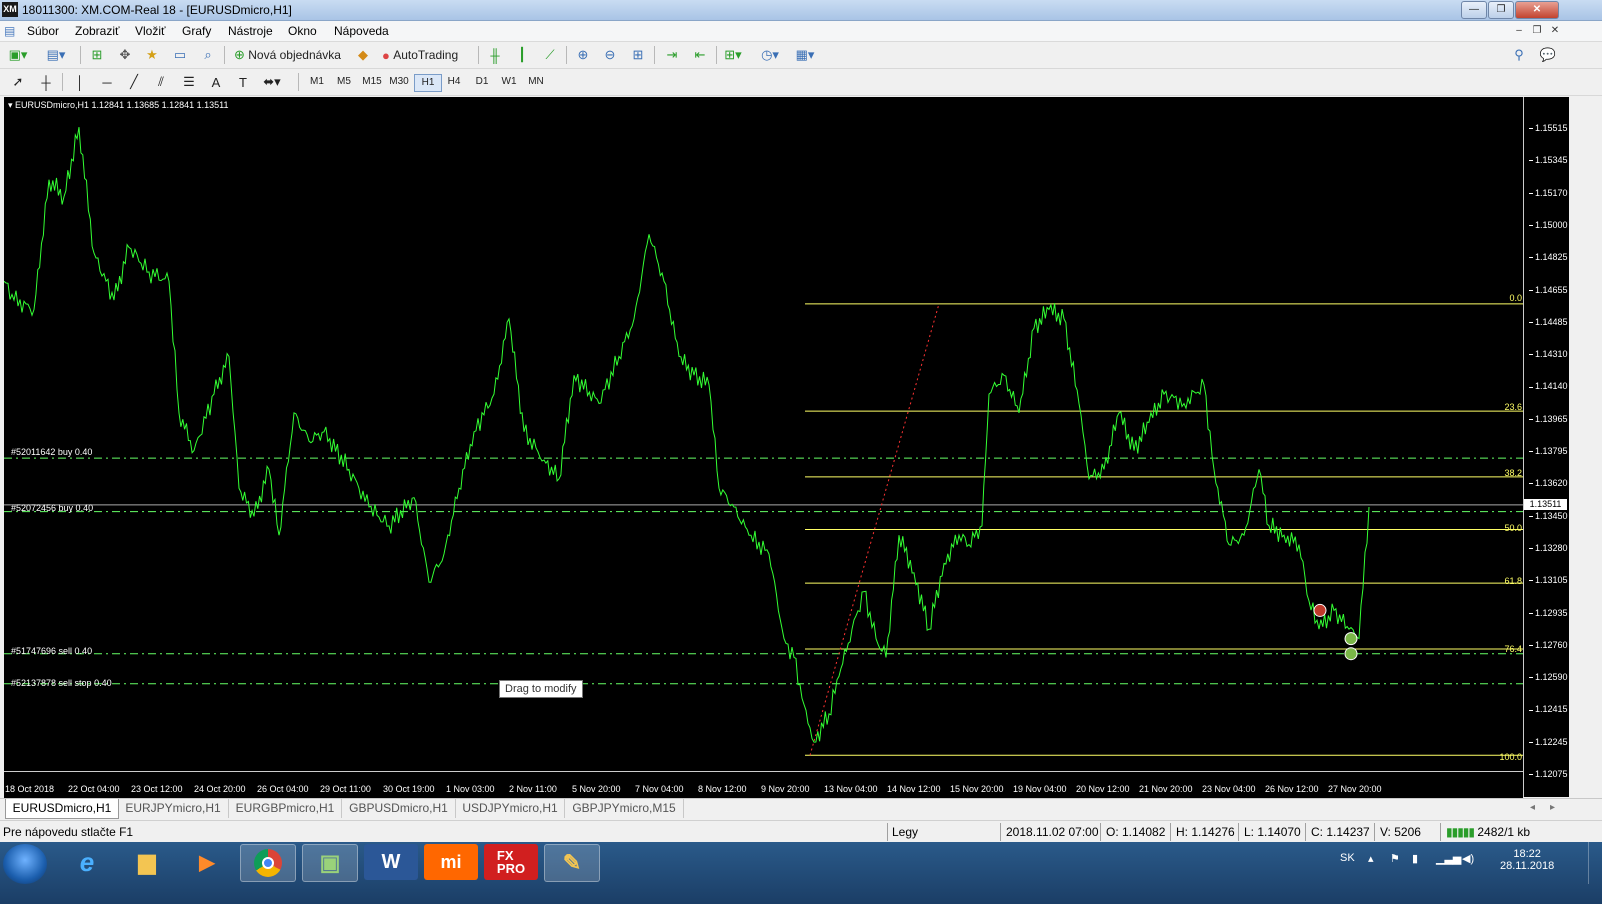 This screenshot has height=904, width=1602. I want to click on vertical-line-icon: │, so click(80, 82).